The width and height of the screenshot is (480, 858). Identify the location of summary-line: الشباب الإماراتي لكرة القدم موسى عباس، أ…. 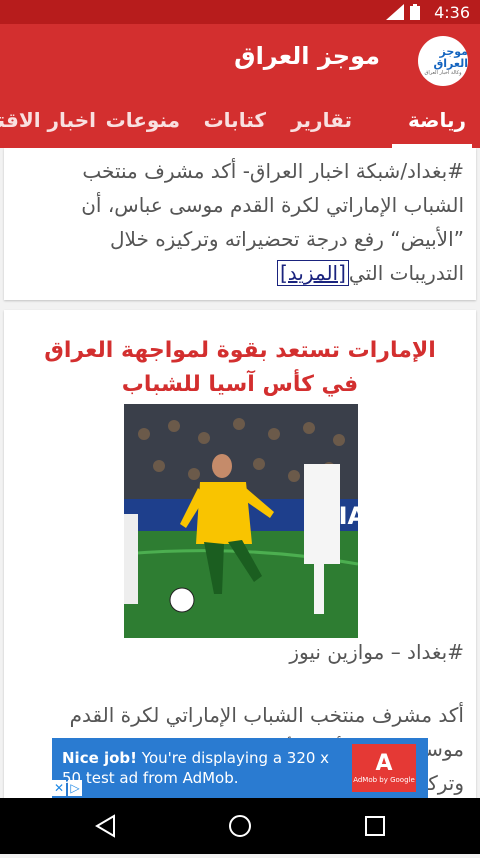
(272, 205).